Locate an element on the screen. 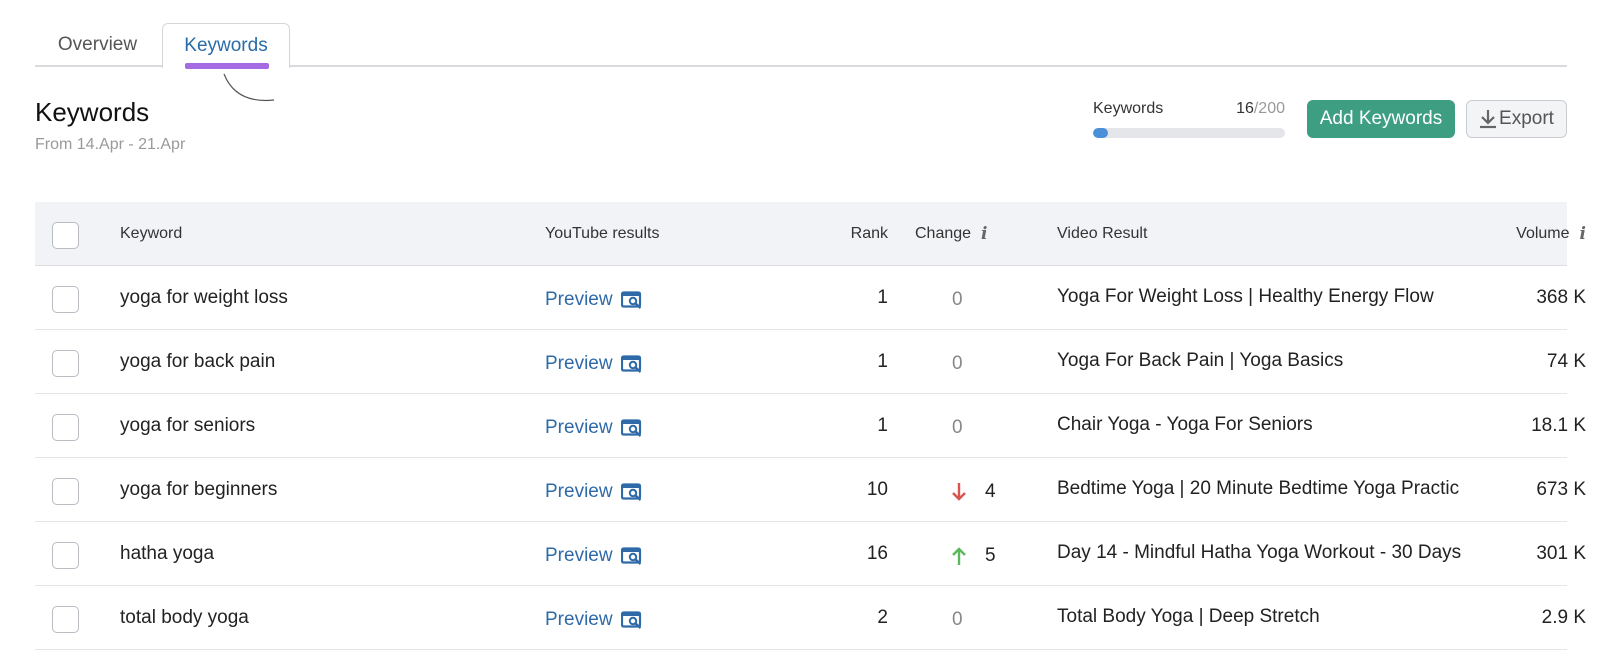  keyword-cell: yoga for back pain is located at coordinates (198, 361).